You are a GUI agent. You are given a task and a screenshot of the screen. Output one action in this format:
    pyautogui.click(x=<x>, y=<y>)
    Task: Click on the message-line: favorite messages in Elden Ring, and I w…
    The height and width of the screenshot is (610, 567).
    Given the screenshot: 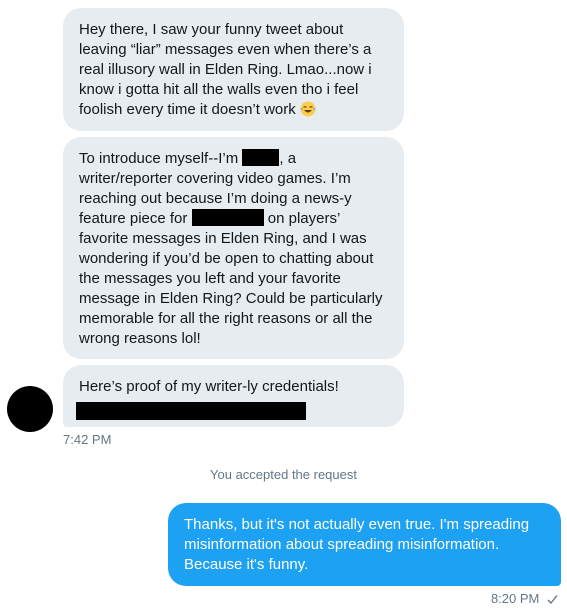 What is the action you would take?
    pyautogui.click(x=223, y=238)
    